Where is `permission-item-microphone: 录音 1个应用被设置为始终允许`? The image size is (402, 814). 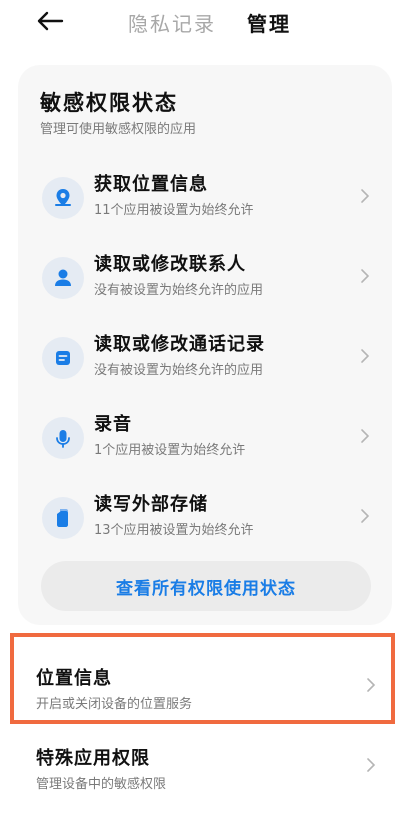
permission-item-microphone: 录音 1个应用被设置为始终允许 is located at coordinates (205, 440).